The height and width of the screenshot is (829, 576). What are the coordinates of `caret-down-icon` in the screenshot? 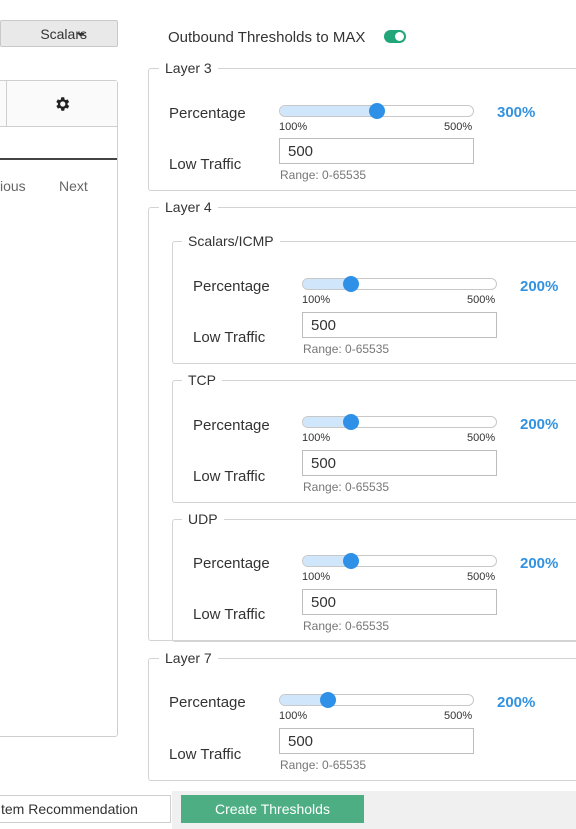 It's located at (81, 35).